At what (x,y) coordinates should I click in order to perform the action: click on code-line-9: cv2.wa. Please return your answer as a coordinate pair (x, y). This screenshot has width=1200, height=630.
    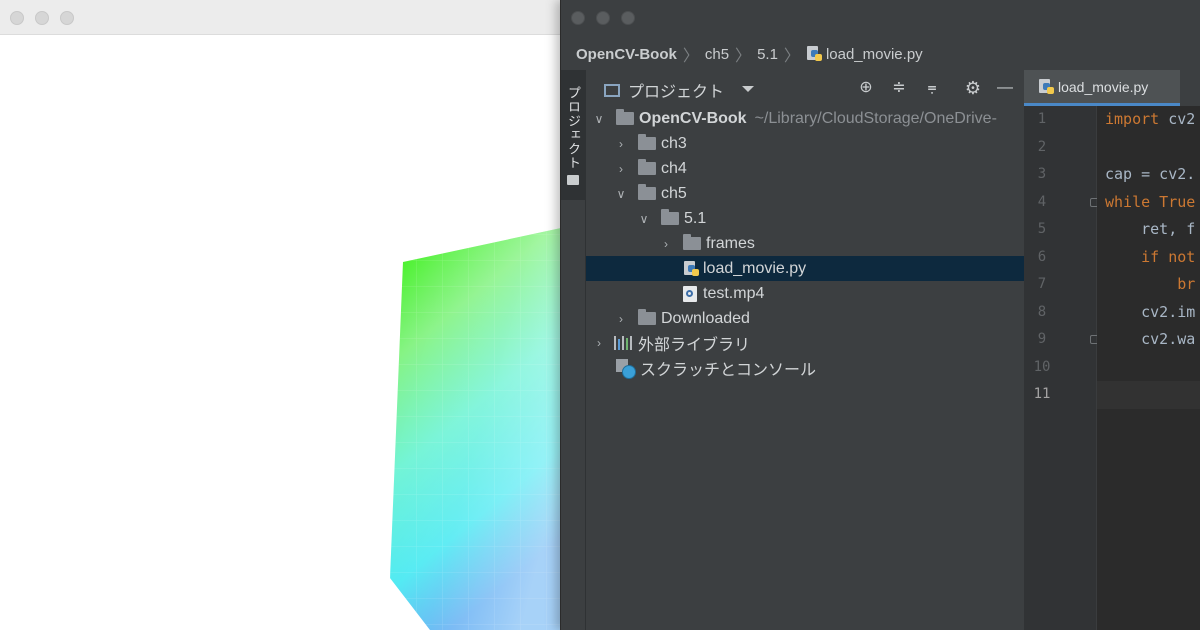
    Looking at the image, I should click on (1150, 339).